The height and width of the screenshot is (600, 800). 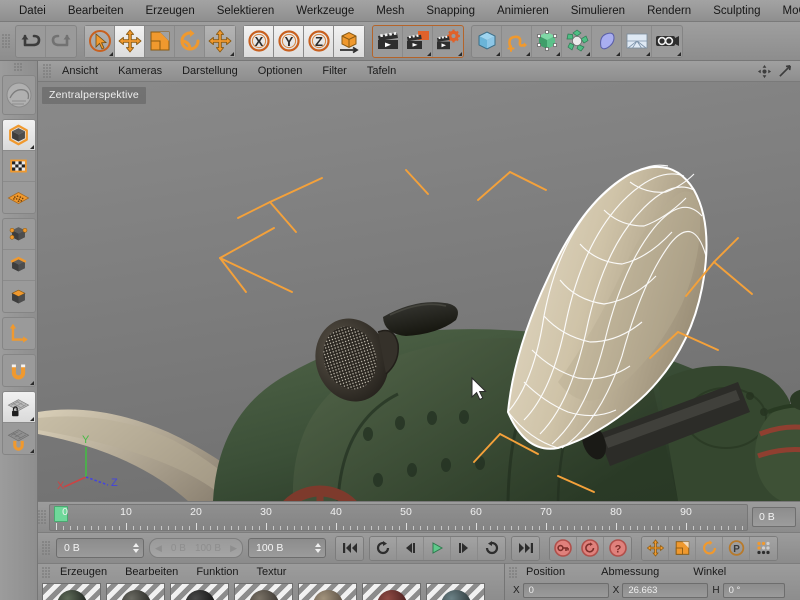 I want to click on loop-back-button, so click(x=383, y=548).